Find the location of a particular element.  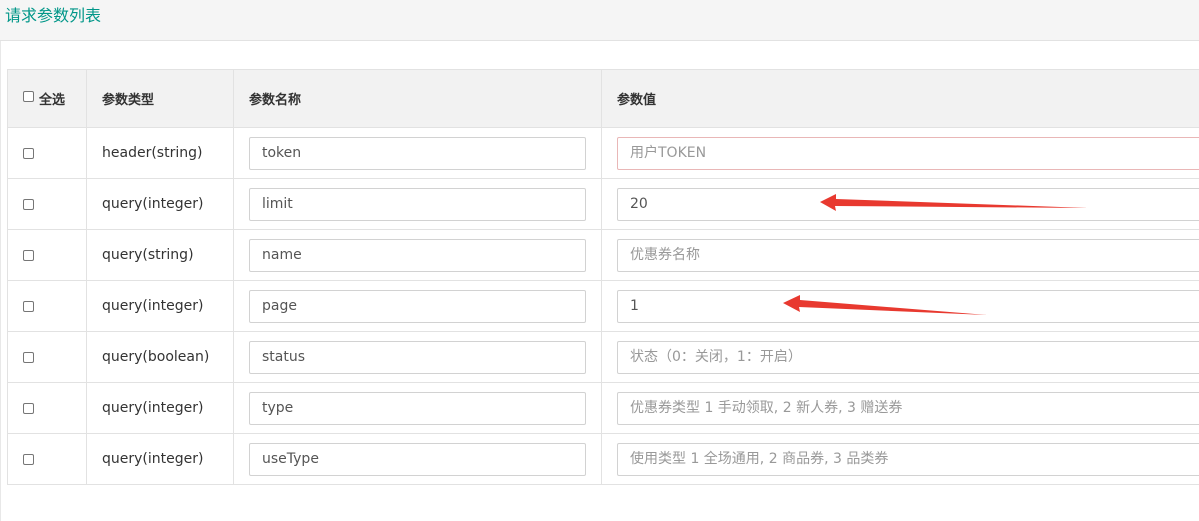

param-name-input: useType is located at coordinates (417, 459).